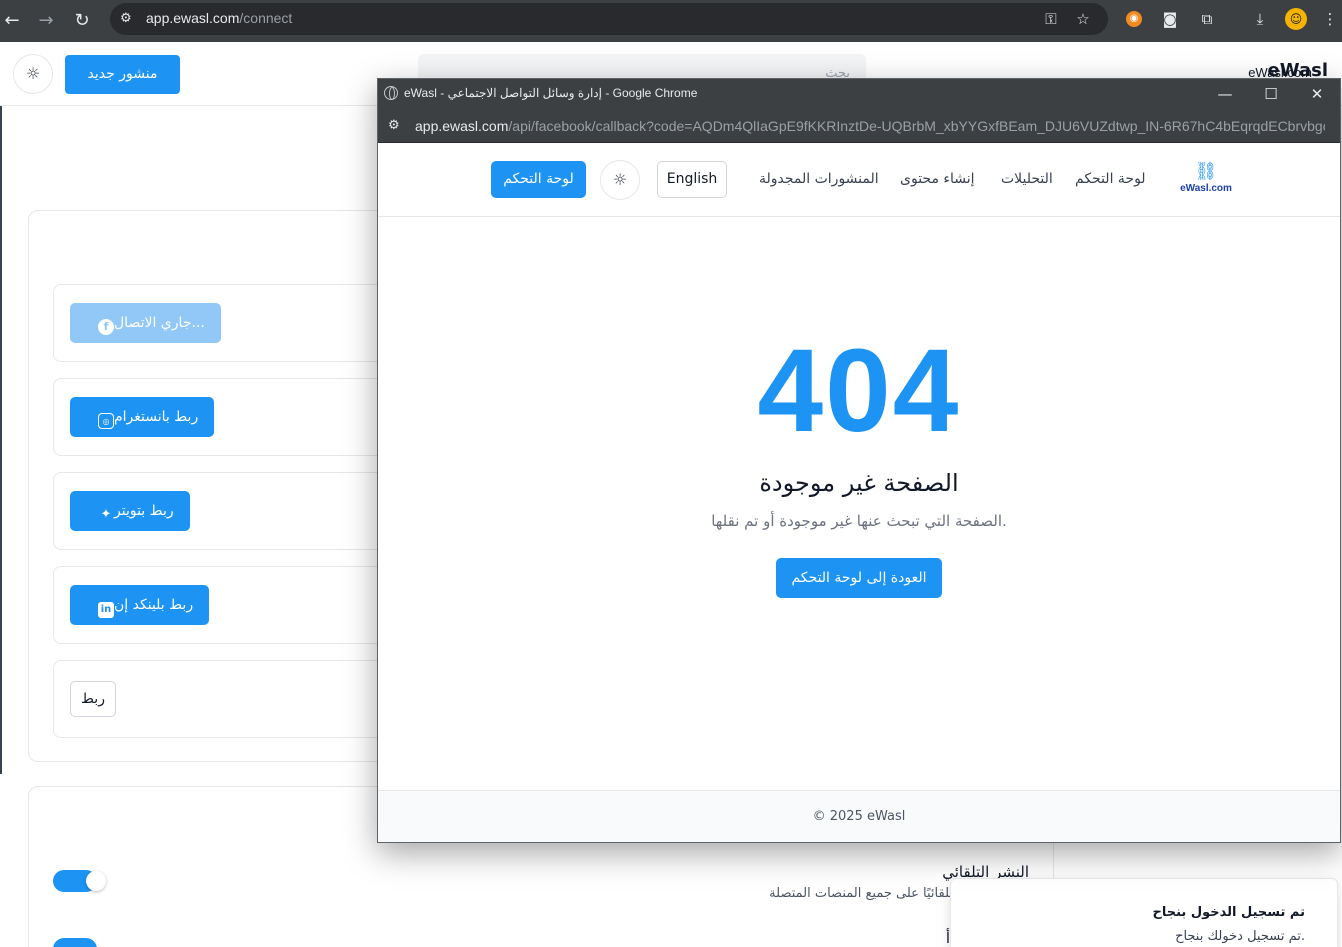  What do you see at coordinates (96, 881) in the screenshot?
I see `toggle-knob` at bounding box center [96, 881].